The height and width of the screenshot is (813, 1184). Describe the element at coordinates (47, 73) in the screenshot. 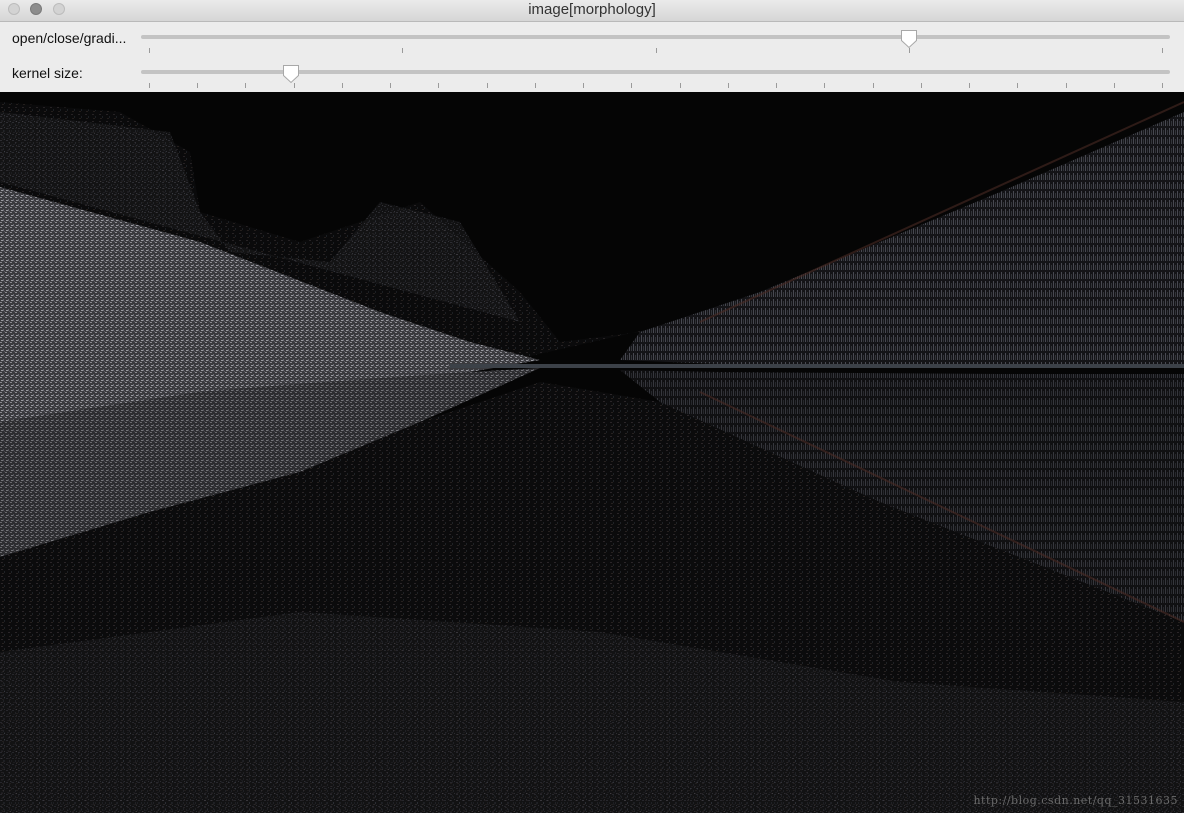

I see `trackbar-label-kernel-size: kernel size:` at that location.